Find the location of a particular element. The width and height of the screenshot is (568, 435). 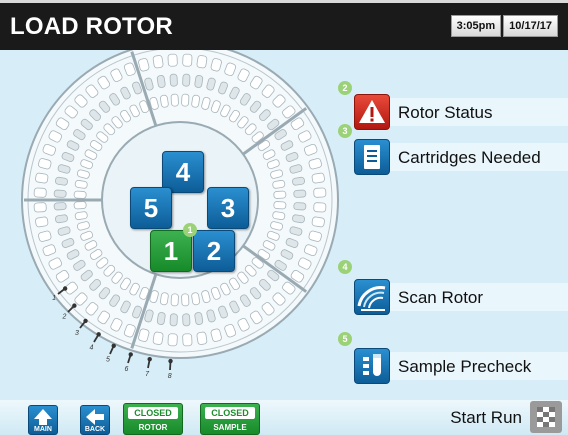

step-badge-3: 3 is located at coordinates (345, 131).